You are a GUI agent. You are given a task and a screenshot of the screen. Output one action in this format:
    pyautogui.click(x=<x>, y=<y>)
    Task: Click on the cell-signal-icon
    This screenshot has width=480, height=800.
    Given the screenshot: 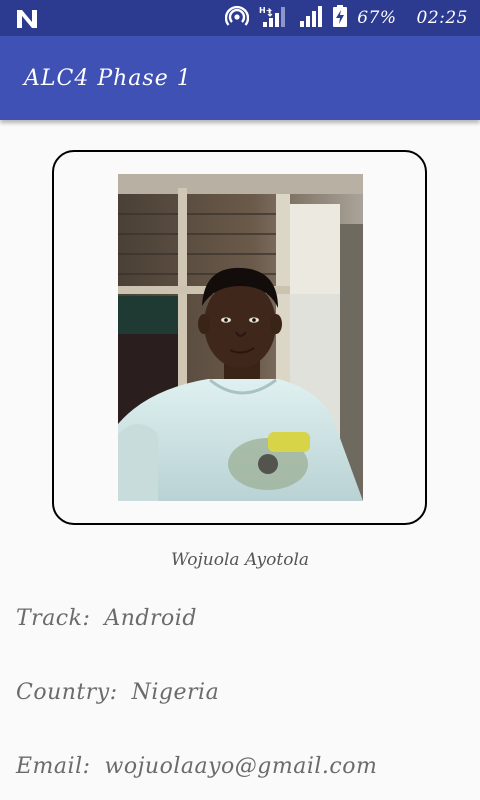 What is the action you would take?
    pyautogui.click(x=311, y=18)
    